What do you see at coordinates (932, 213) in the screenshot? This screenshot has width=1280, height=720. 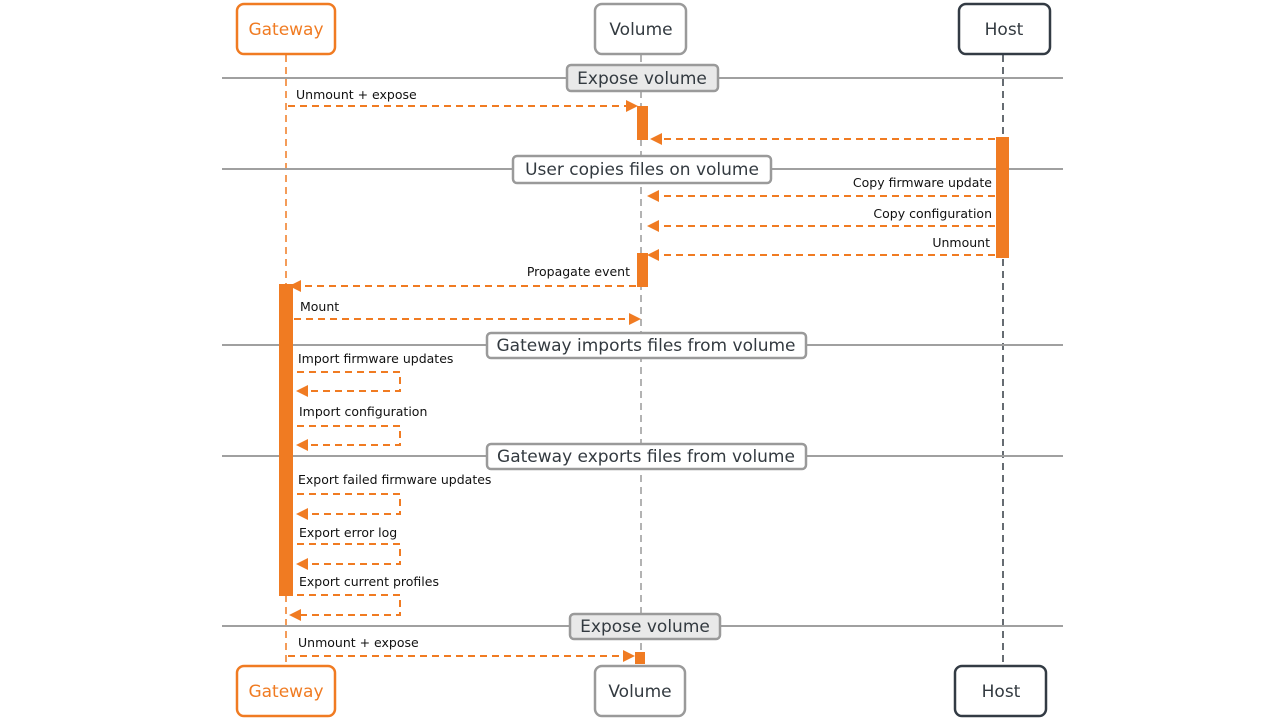 I see `message-label: Copy configuration` at bounding box center [932, 213].